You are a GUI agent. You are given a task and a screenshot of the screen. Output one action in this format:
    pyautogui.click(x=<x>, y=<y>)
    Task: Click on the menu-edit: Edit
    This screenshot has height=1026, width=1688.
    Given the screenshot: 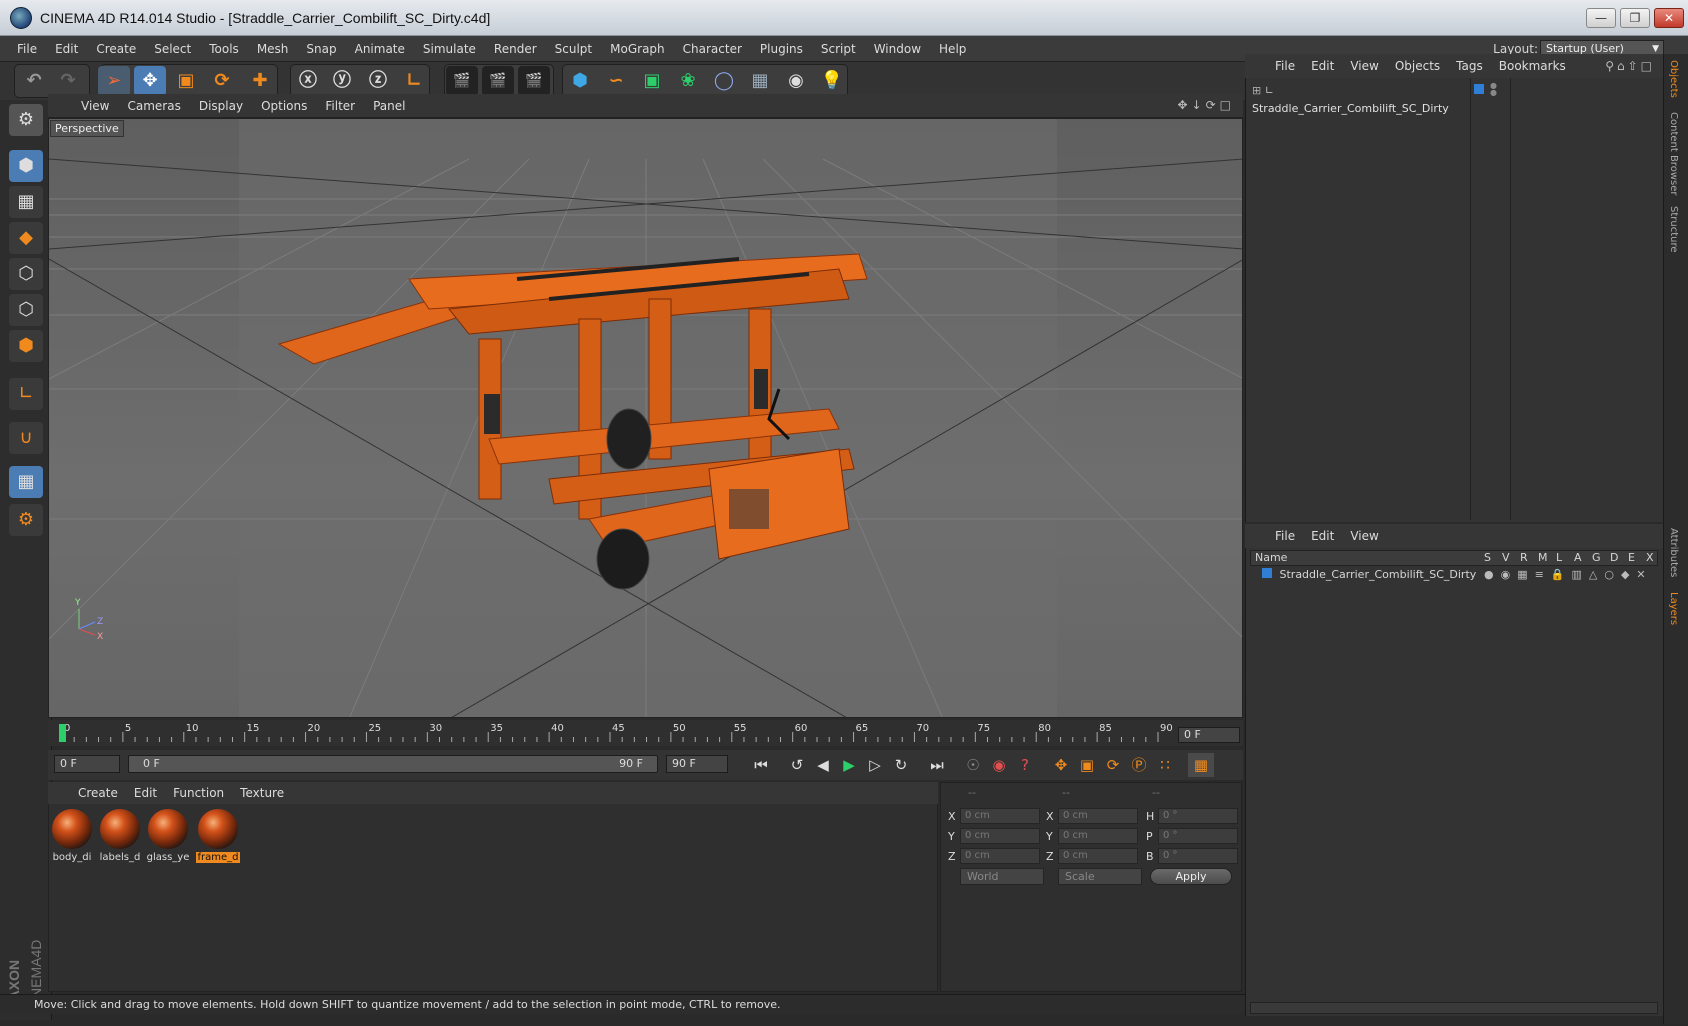 What is the action you would take?
    pyautogui.click(x=66, y=49)
    